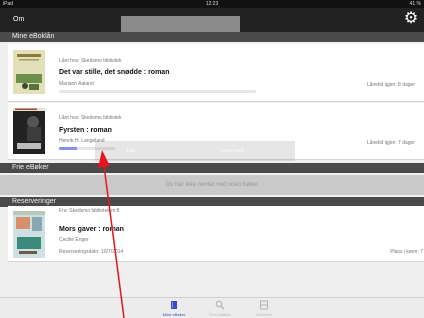 This screenshot has width=424, height=318. I want to click on book-author: Mariann Aaland, so click(76, 84).